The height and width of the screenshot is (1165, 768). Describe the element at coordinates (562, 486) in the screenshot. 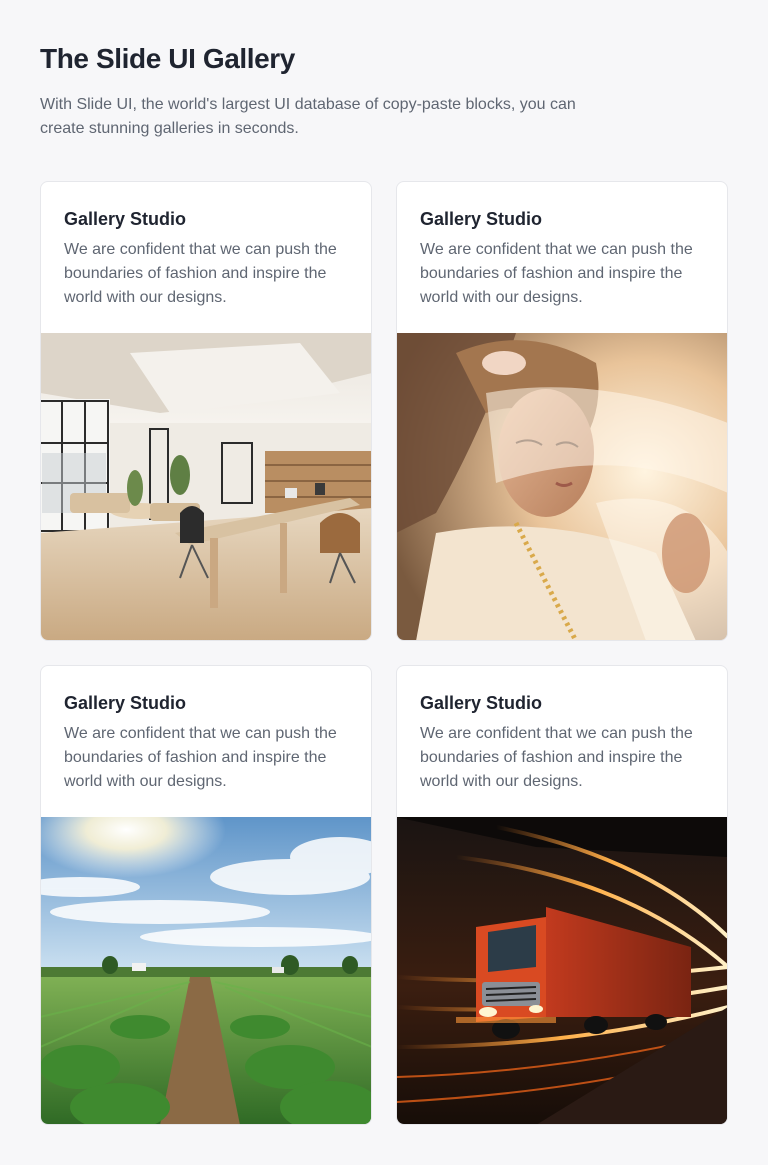

I see `woman-portrait-image` at that location.